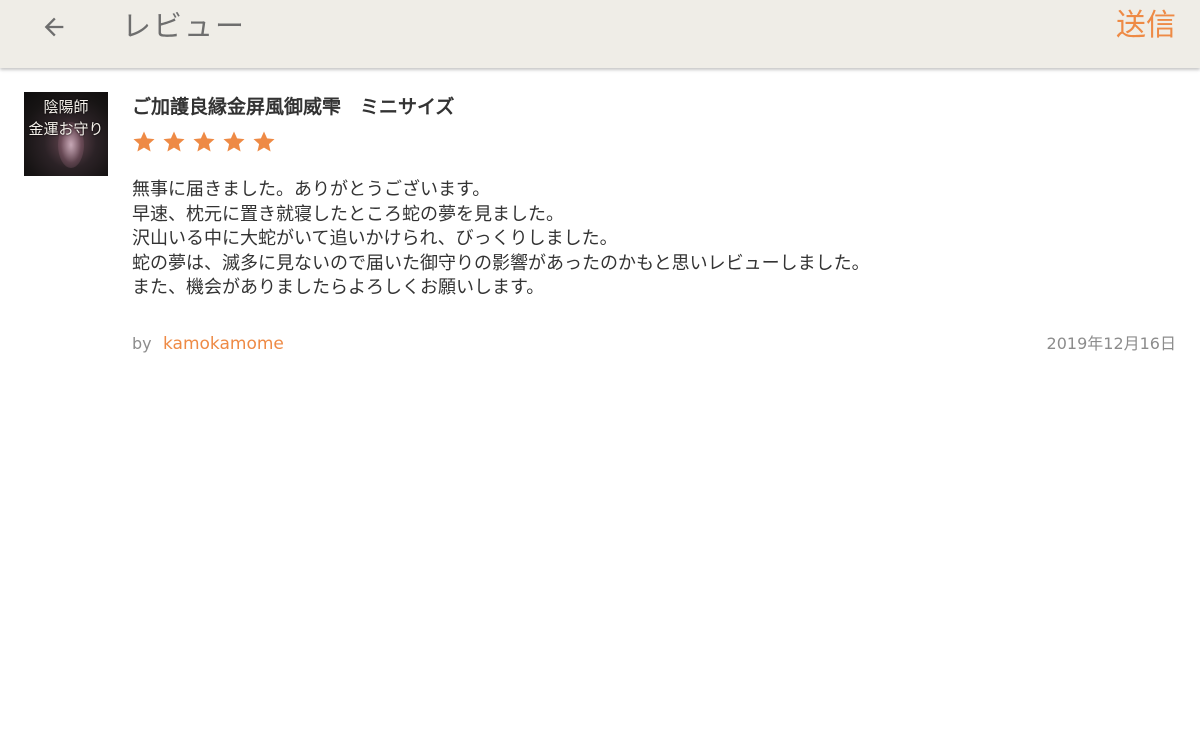  What do you see at coordinates (1111, 343) in the screenshot?
I see `review-date: 2019年12月16日` at bounding box center [1111, 343].